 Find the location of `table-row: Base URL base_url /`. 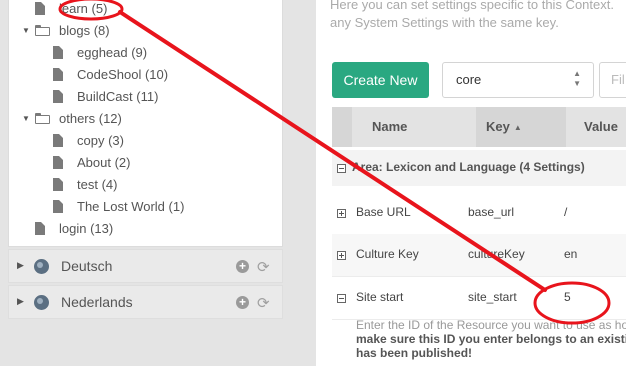

table-row: Base URL base_url / is located at coordinates (479, 213).